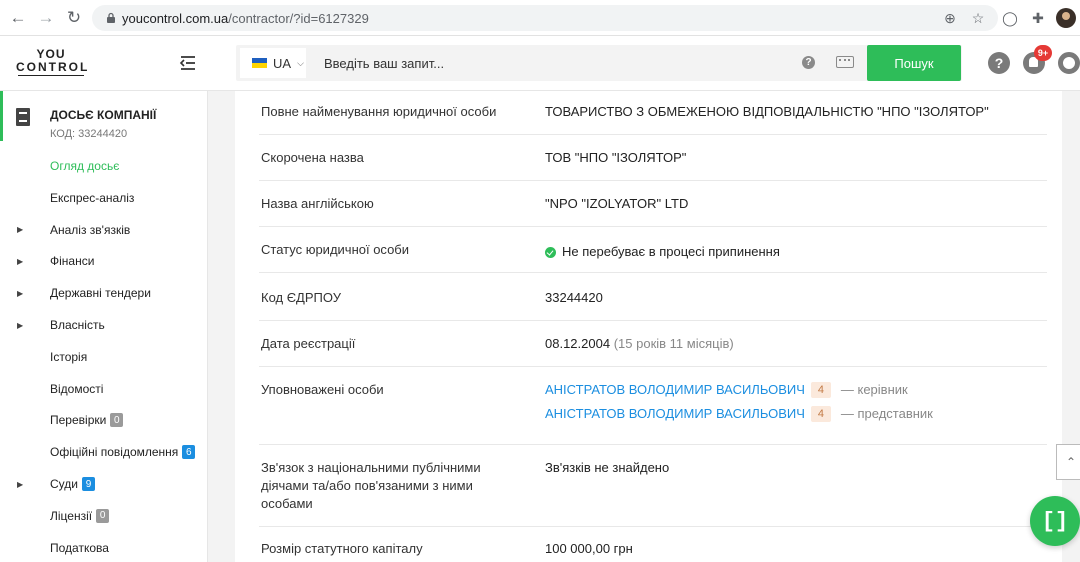 This screenshot has height=562, width=1080. Describe the element at coordinates (79, 547) in the screenshot. I see `sidebar-item-label: Податкова` at that location.